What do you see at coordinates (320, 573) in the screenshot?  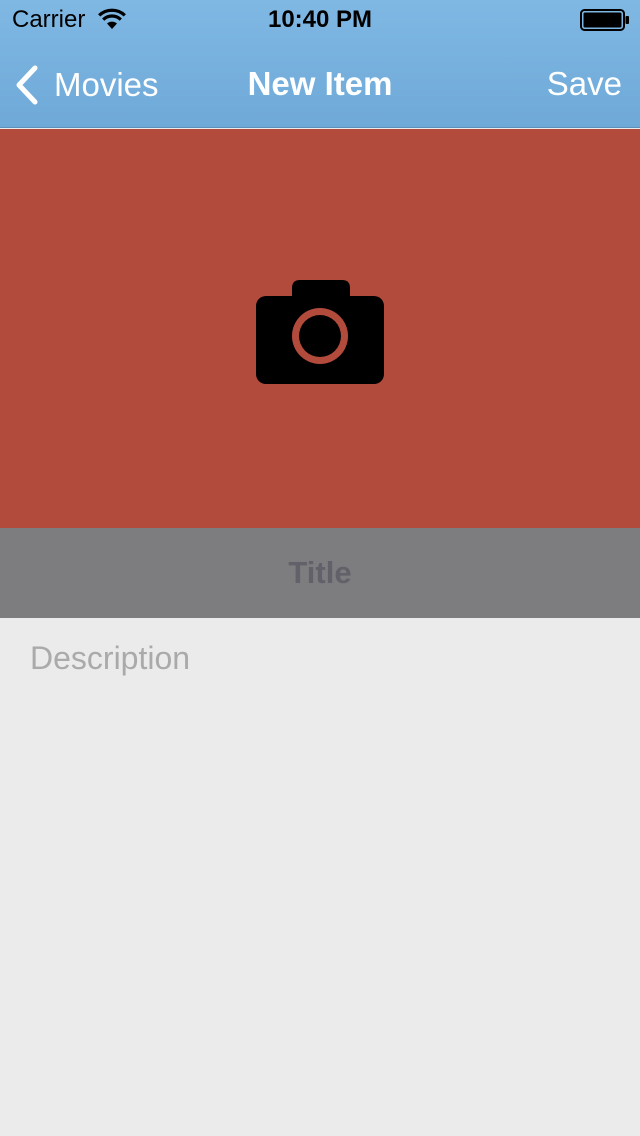 I see `title-input` at bounding box center [320, 573].